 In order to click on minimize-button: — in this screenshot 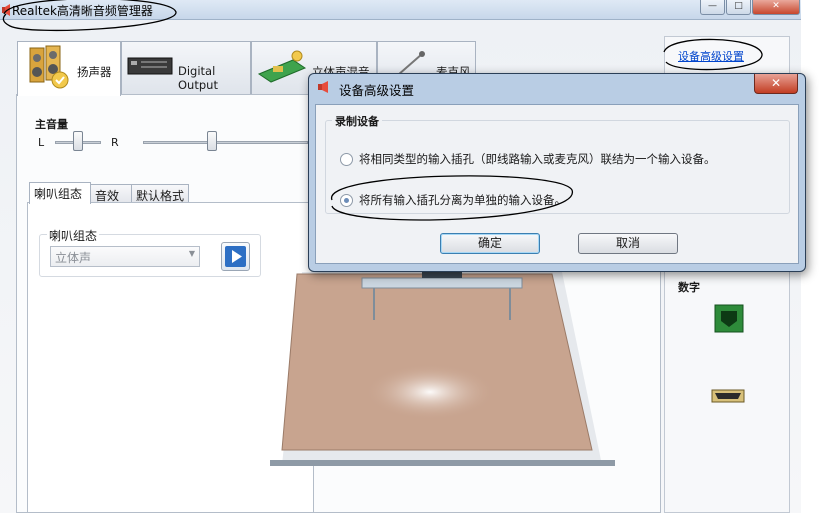, I will do `click(712, 7)`.